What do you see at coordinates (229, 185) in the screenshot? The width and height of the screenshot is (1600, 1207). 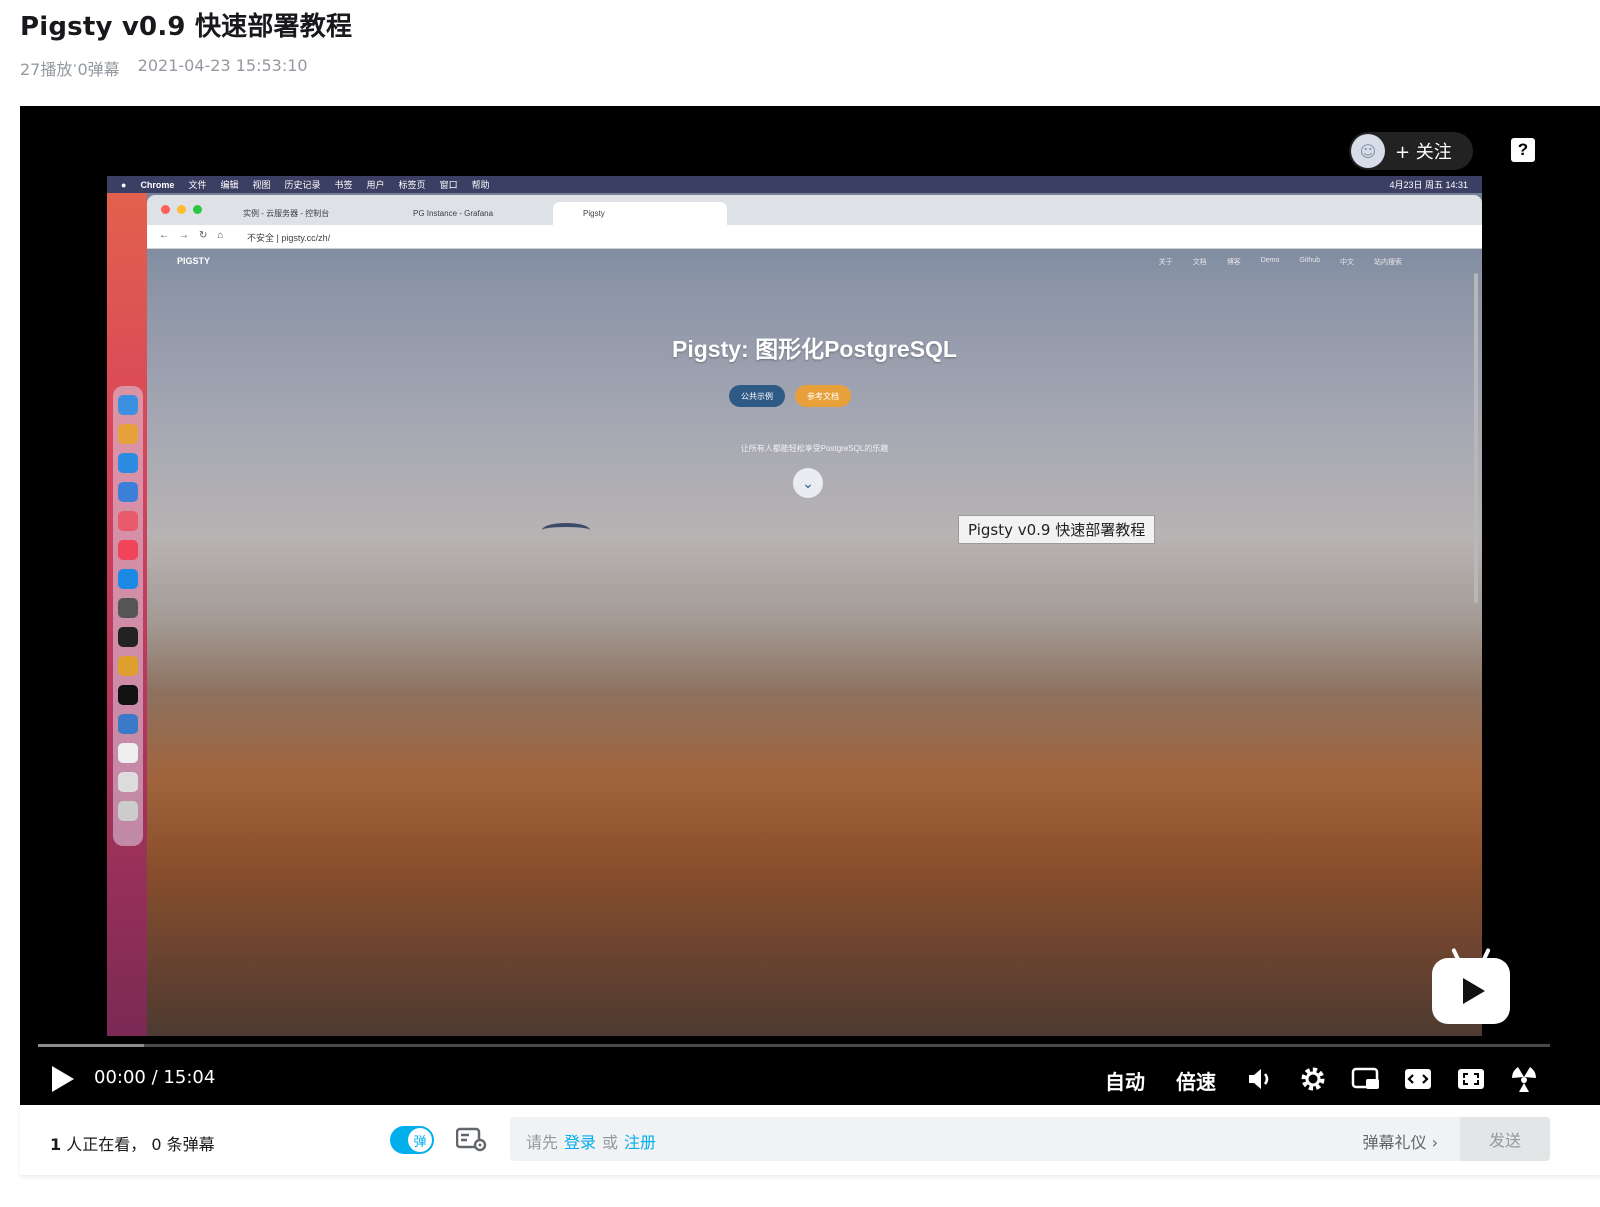 I see `menubar-item: 编辑` at bounding box center [229, 185].